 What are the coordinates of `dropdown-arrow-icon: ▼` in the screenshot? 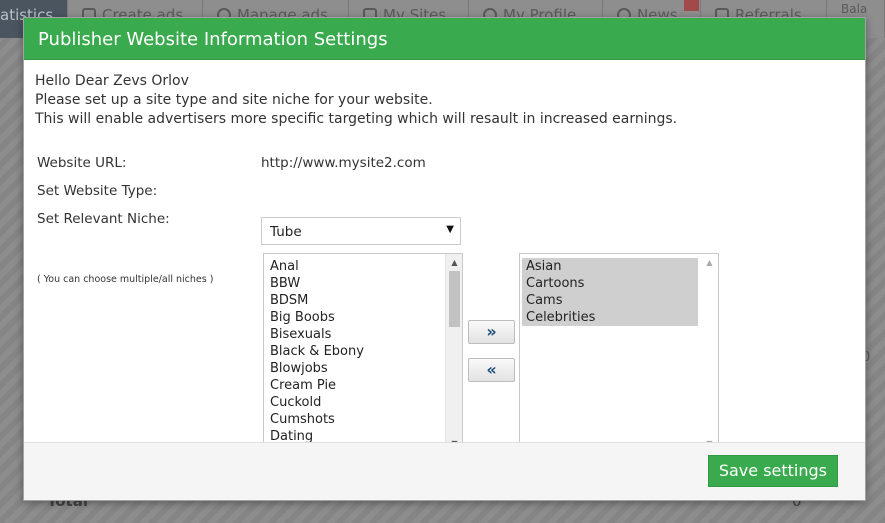 It's located at (450, 229).